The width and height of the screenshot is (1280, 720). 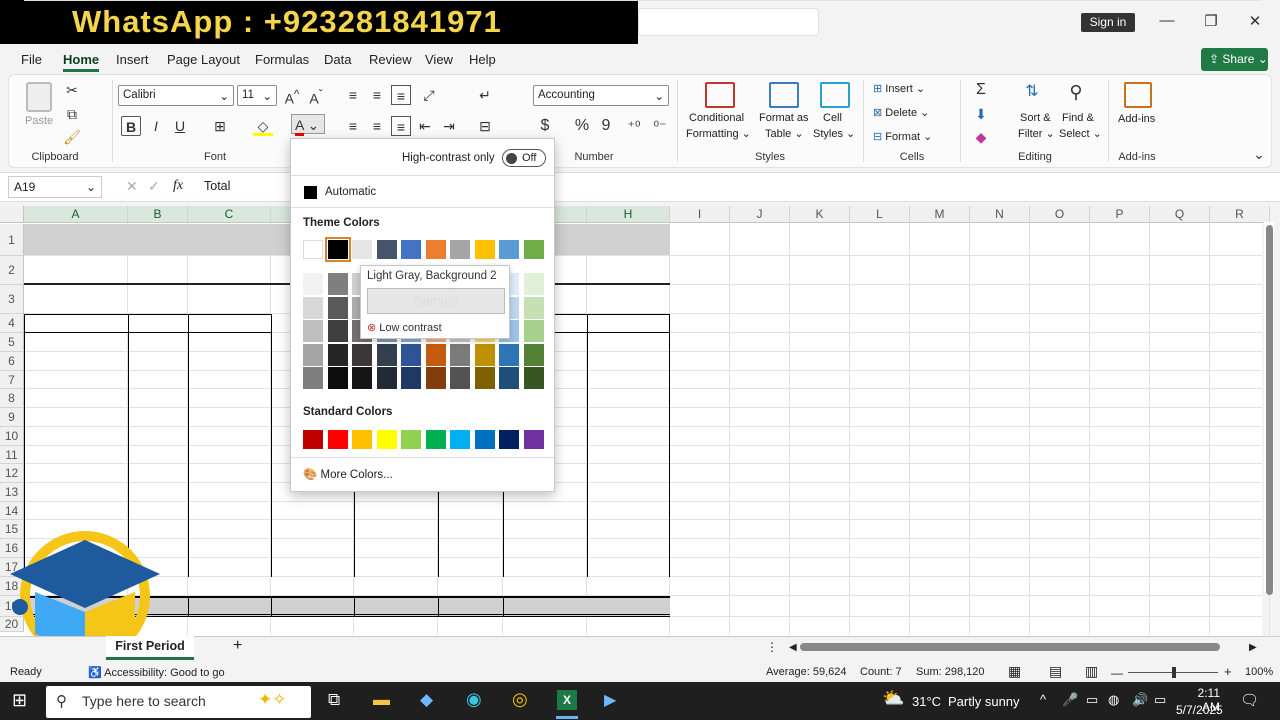 What do you see at coordinates (156, 126) in the screenshot?
I see `italic-button: I` at bounding box center [156, 126].